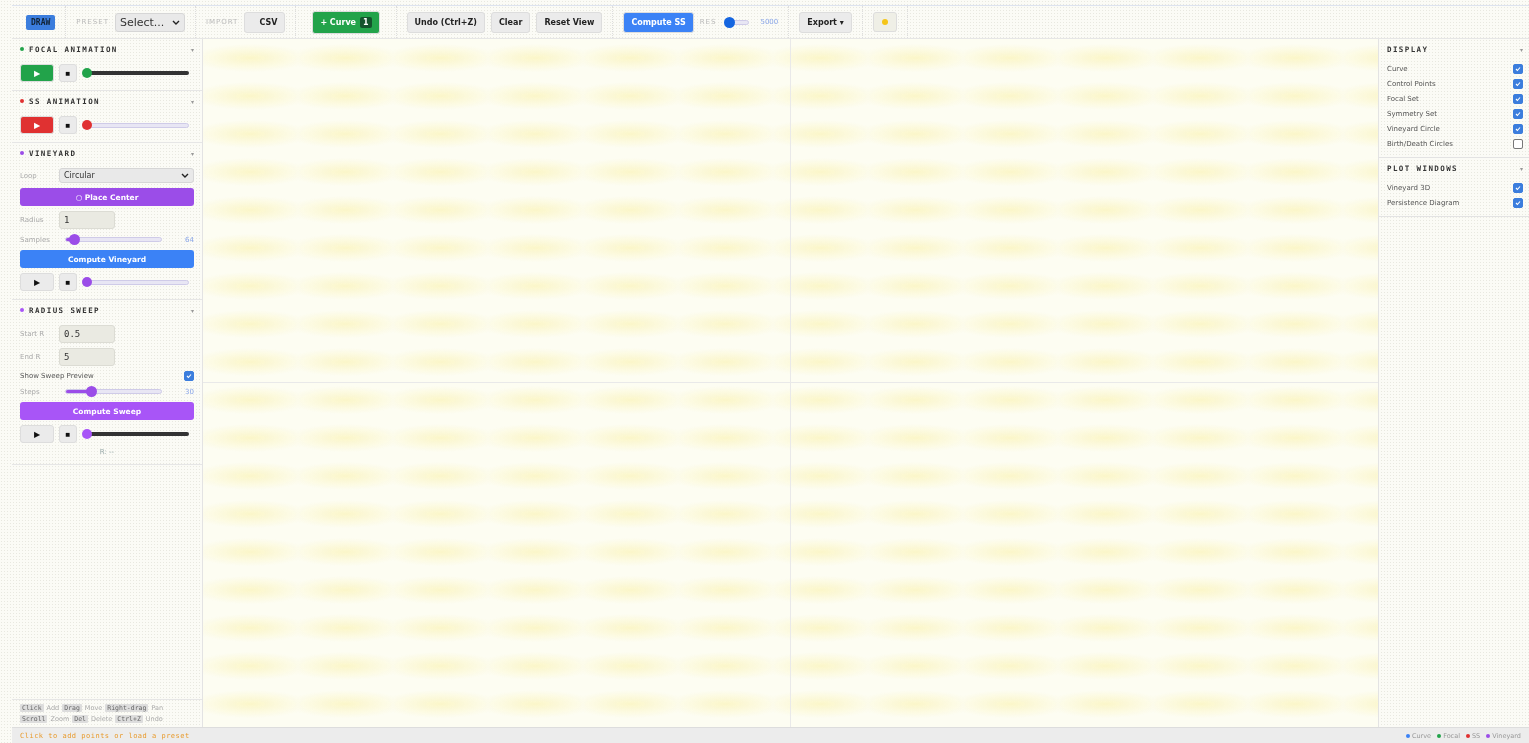  What do you see at coordinates (825, 22) in the screenshot?
I see `export-button: Export ▾` at bounding box center [825, 22].